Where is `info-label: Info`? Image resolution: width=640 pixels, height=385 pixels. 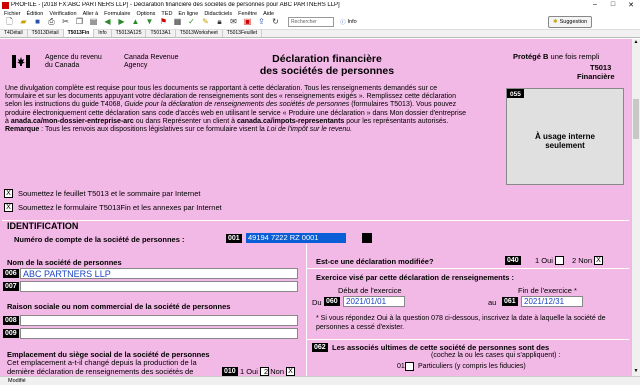 info-label: Info is located at coordinates (352, 21).